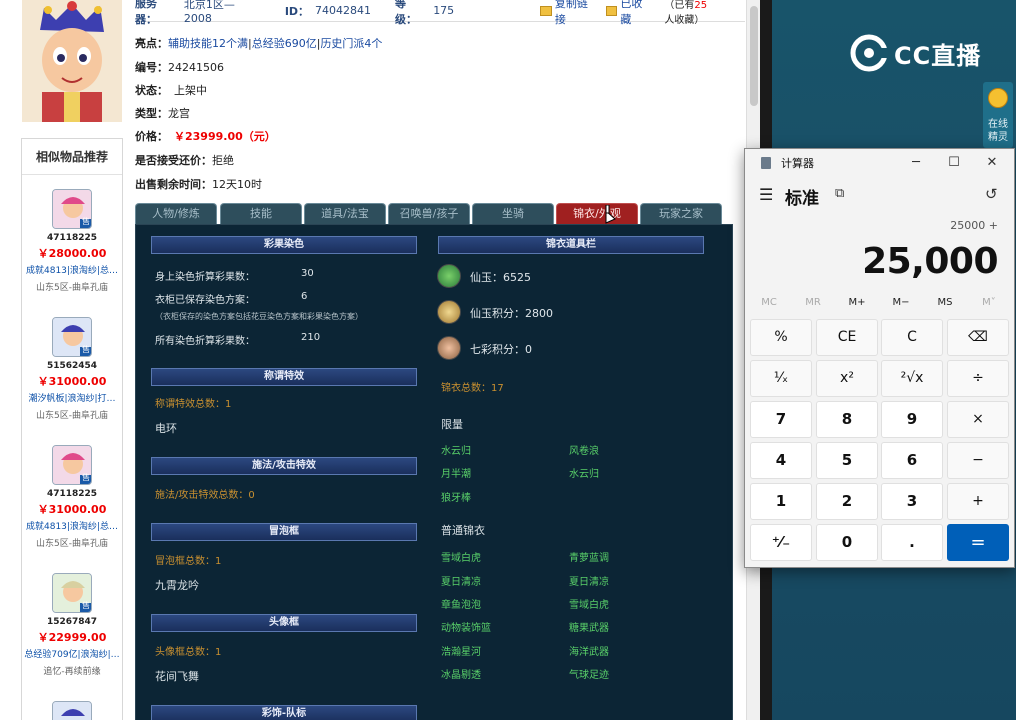  Describe the element at coordinates (208, 43) in the screenshot. I see `highlight-tag: 辅助技能12个满` at that location.